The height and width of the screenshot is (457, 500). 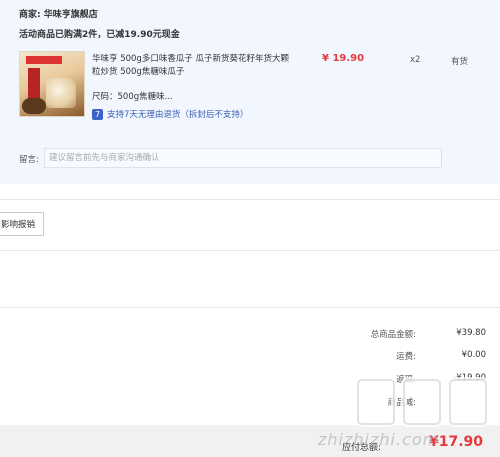 What do you see at coordinates (393, 335) in the screenshot?
I see `summary-label: 总商品金额:` at bounding box center [393, 335].